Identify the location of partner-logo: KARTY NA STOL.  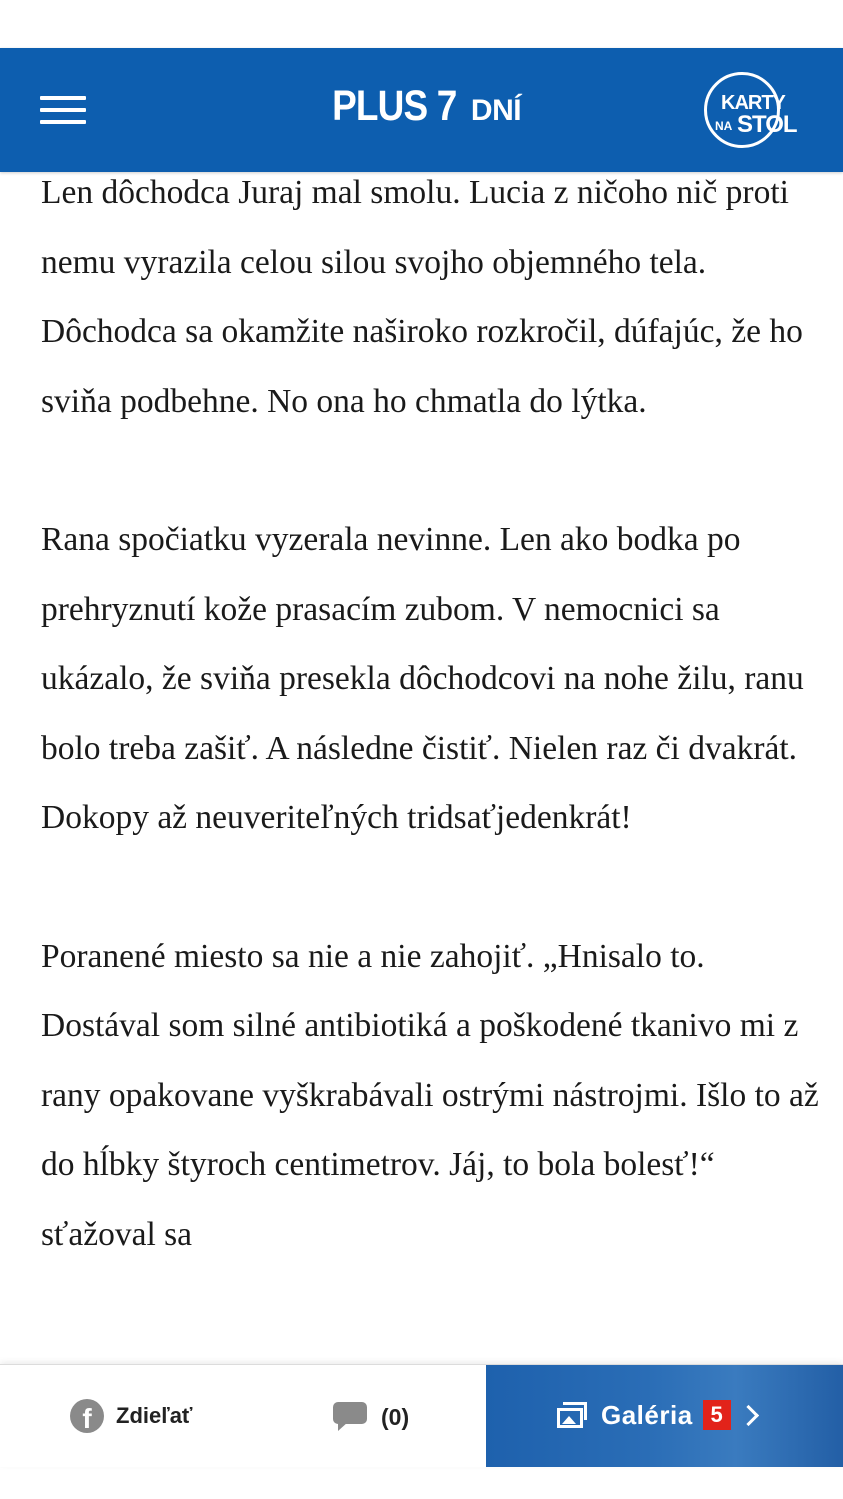
(751, 110).